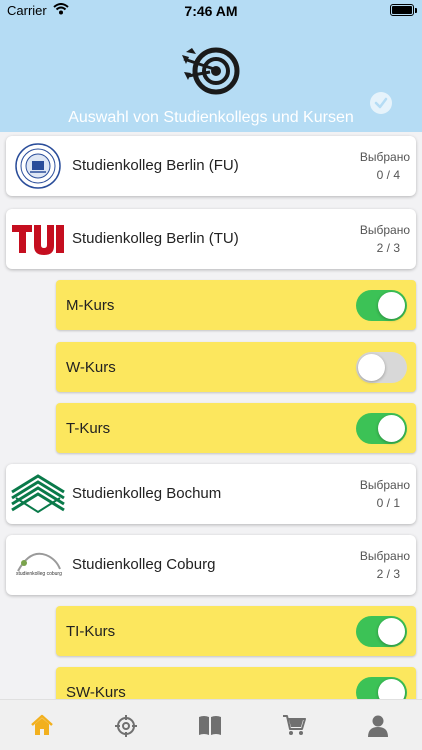 The width and height of the screenshot is (422, 750). I want to click on tab-bar, so click(211, 724).